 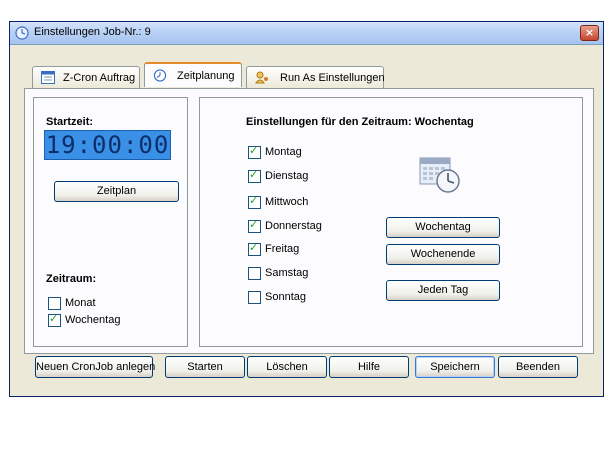 I want to click on hilfe-button: Hilfe, so click(x=369, y=367).